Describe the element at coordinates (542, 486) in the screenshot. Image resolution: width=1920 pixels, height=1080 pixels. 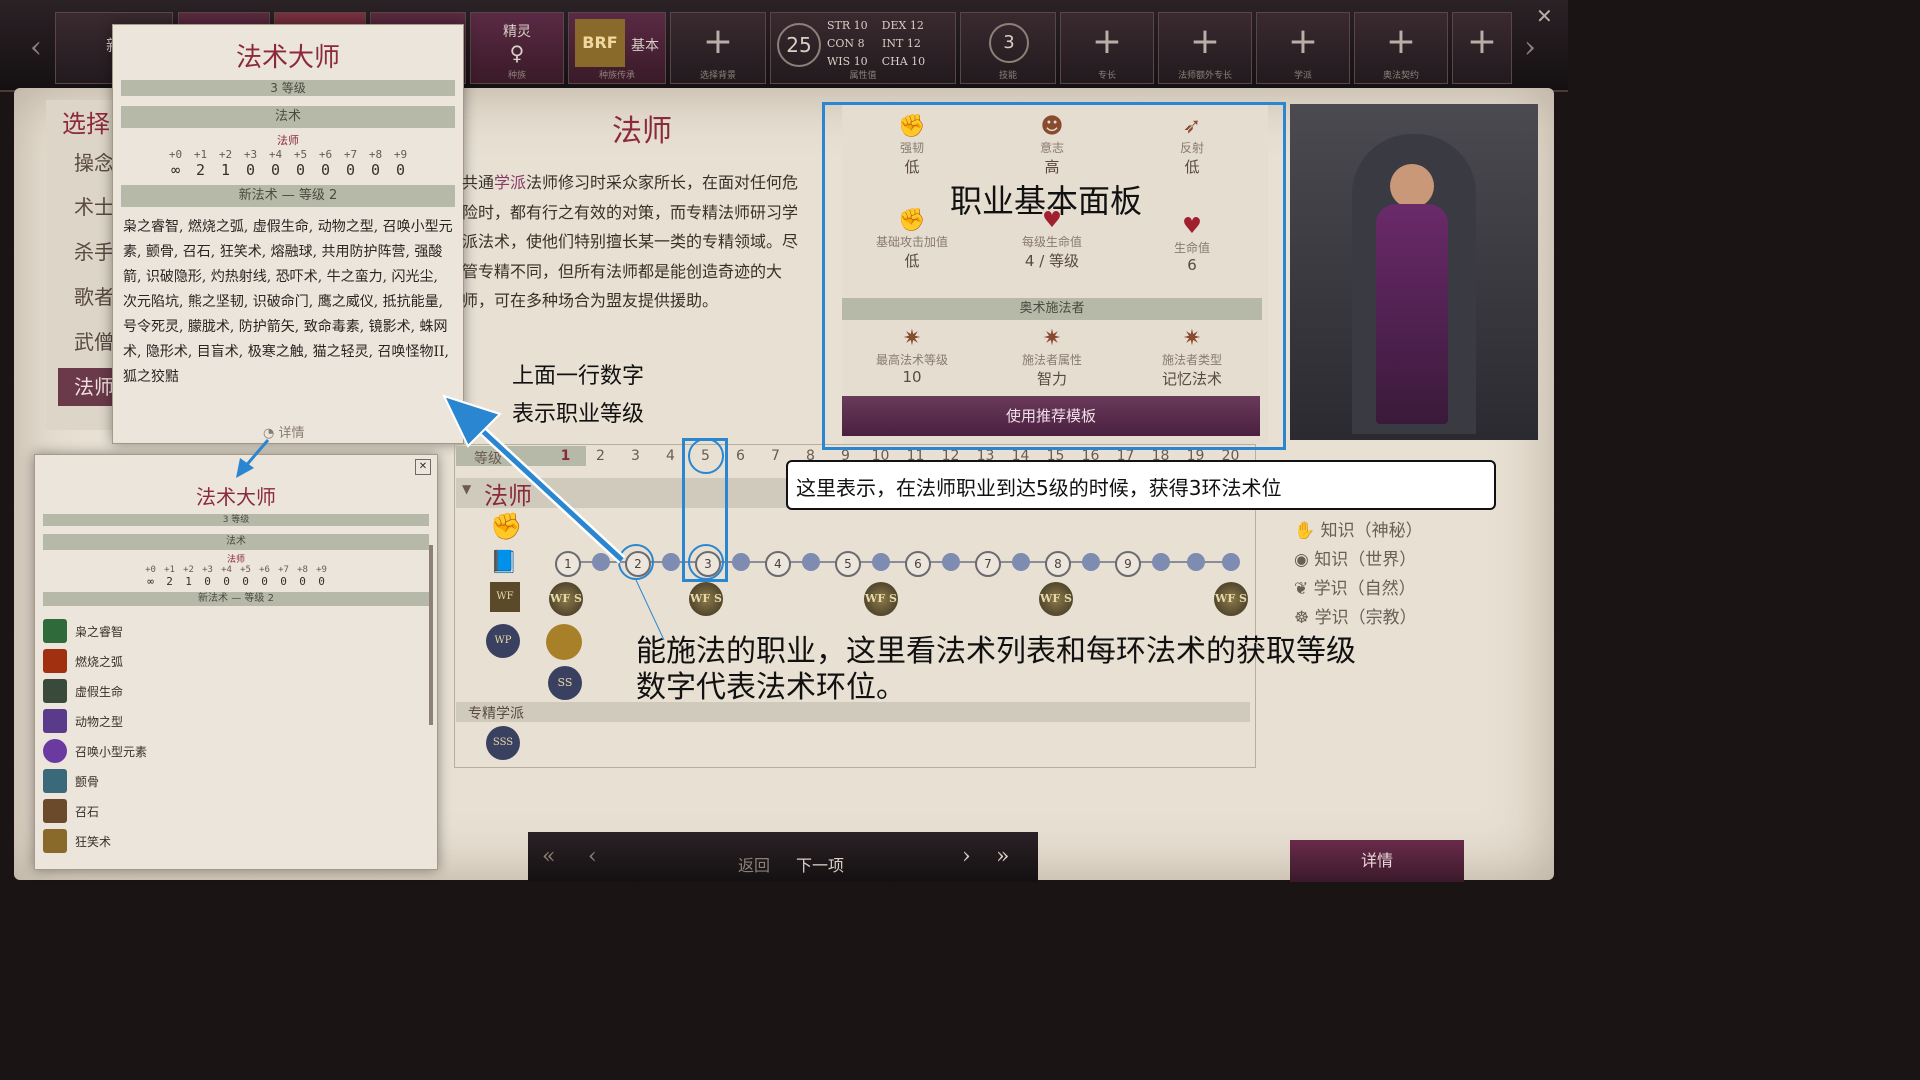
I see `arrow-shaft` at that location.